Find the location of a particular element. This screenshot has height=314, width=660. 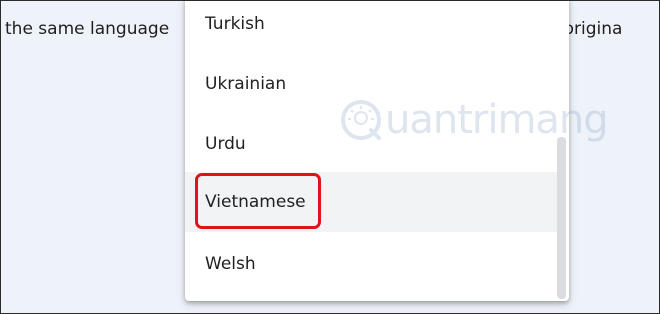

language-option-label: Ukrainian is located at coordinates (246, 84).